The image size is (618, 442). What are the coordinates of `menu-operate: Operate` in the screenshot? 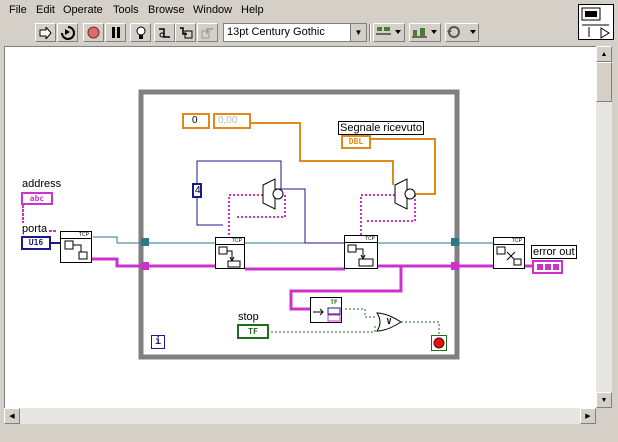 It's located at (83, 10).